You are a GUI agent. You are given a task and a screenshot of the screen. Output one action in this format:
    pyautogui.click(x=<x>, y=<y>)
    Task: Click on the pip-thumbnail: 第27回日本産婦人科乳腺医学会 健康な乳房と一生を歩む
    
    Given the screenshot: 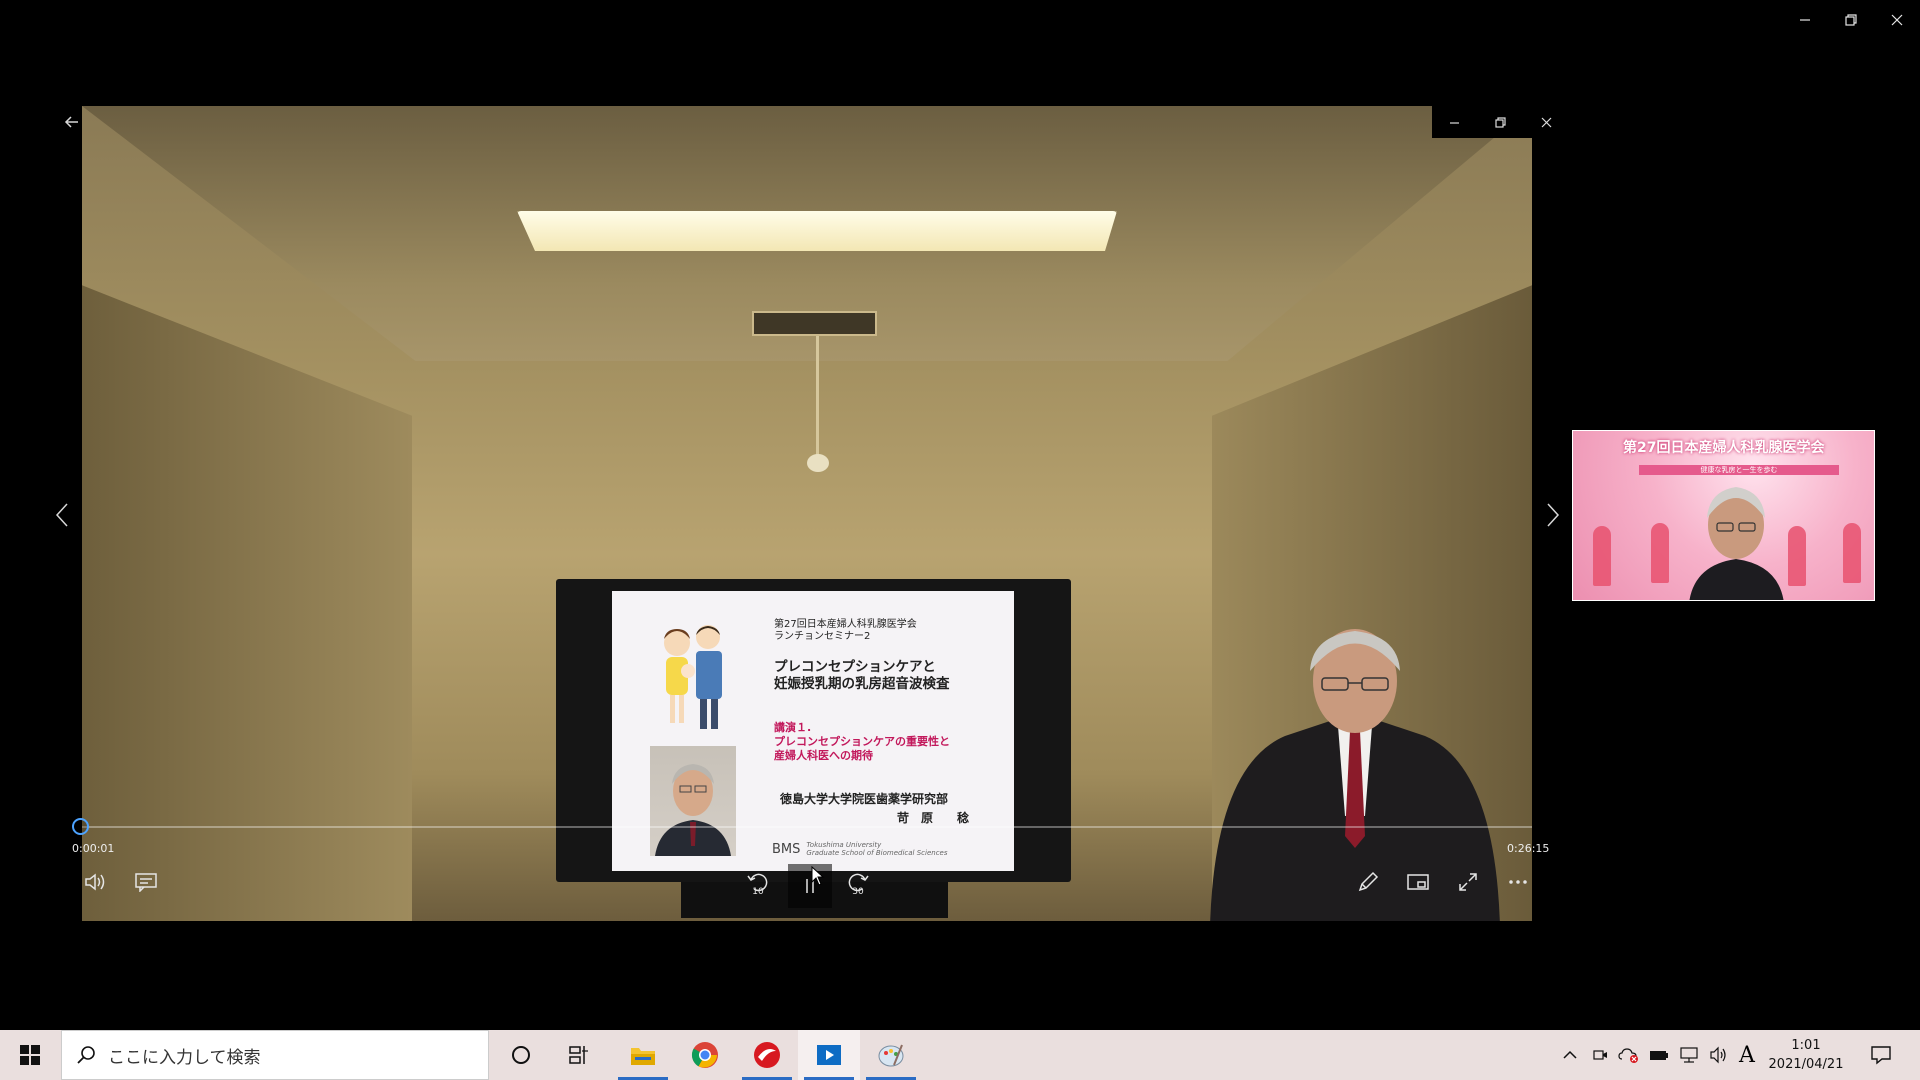 What is the action you would take?
    pyautogui.click(x=1723, y=515)
    